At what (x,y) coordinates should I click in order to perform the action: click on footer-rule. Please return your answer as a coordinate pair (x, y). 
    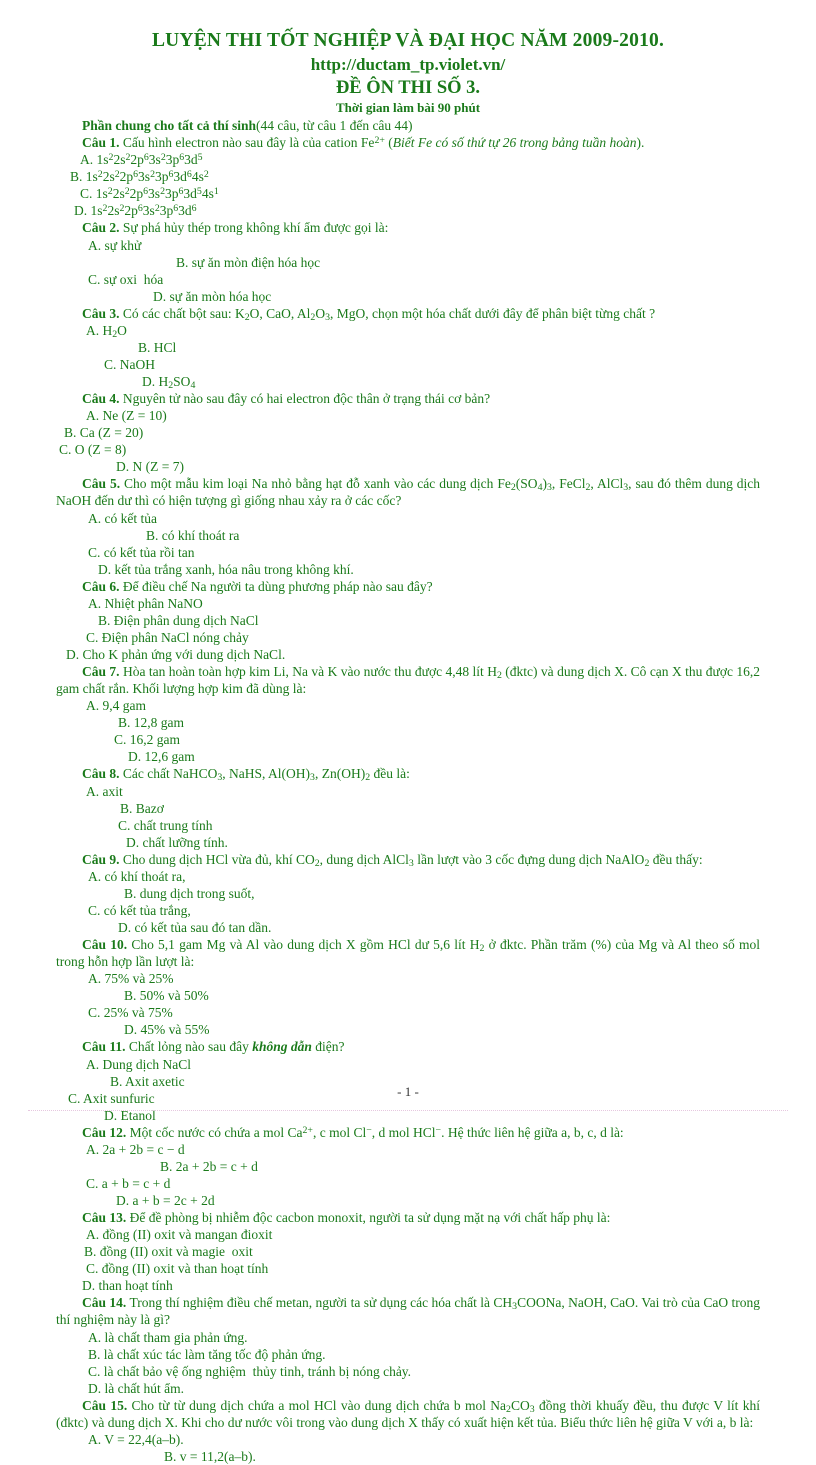
    Looking at the image, I should click on (408, 1110).